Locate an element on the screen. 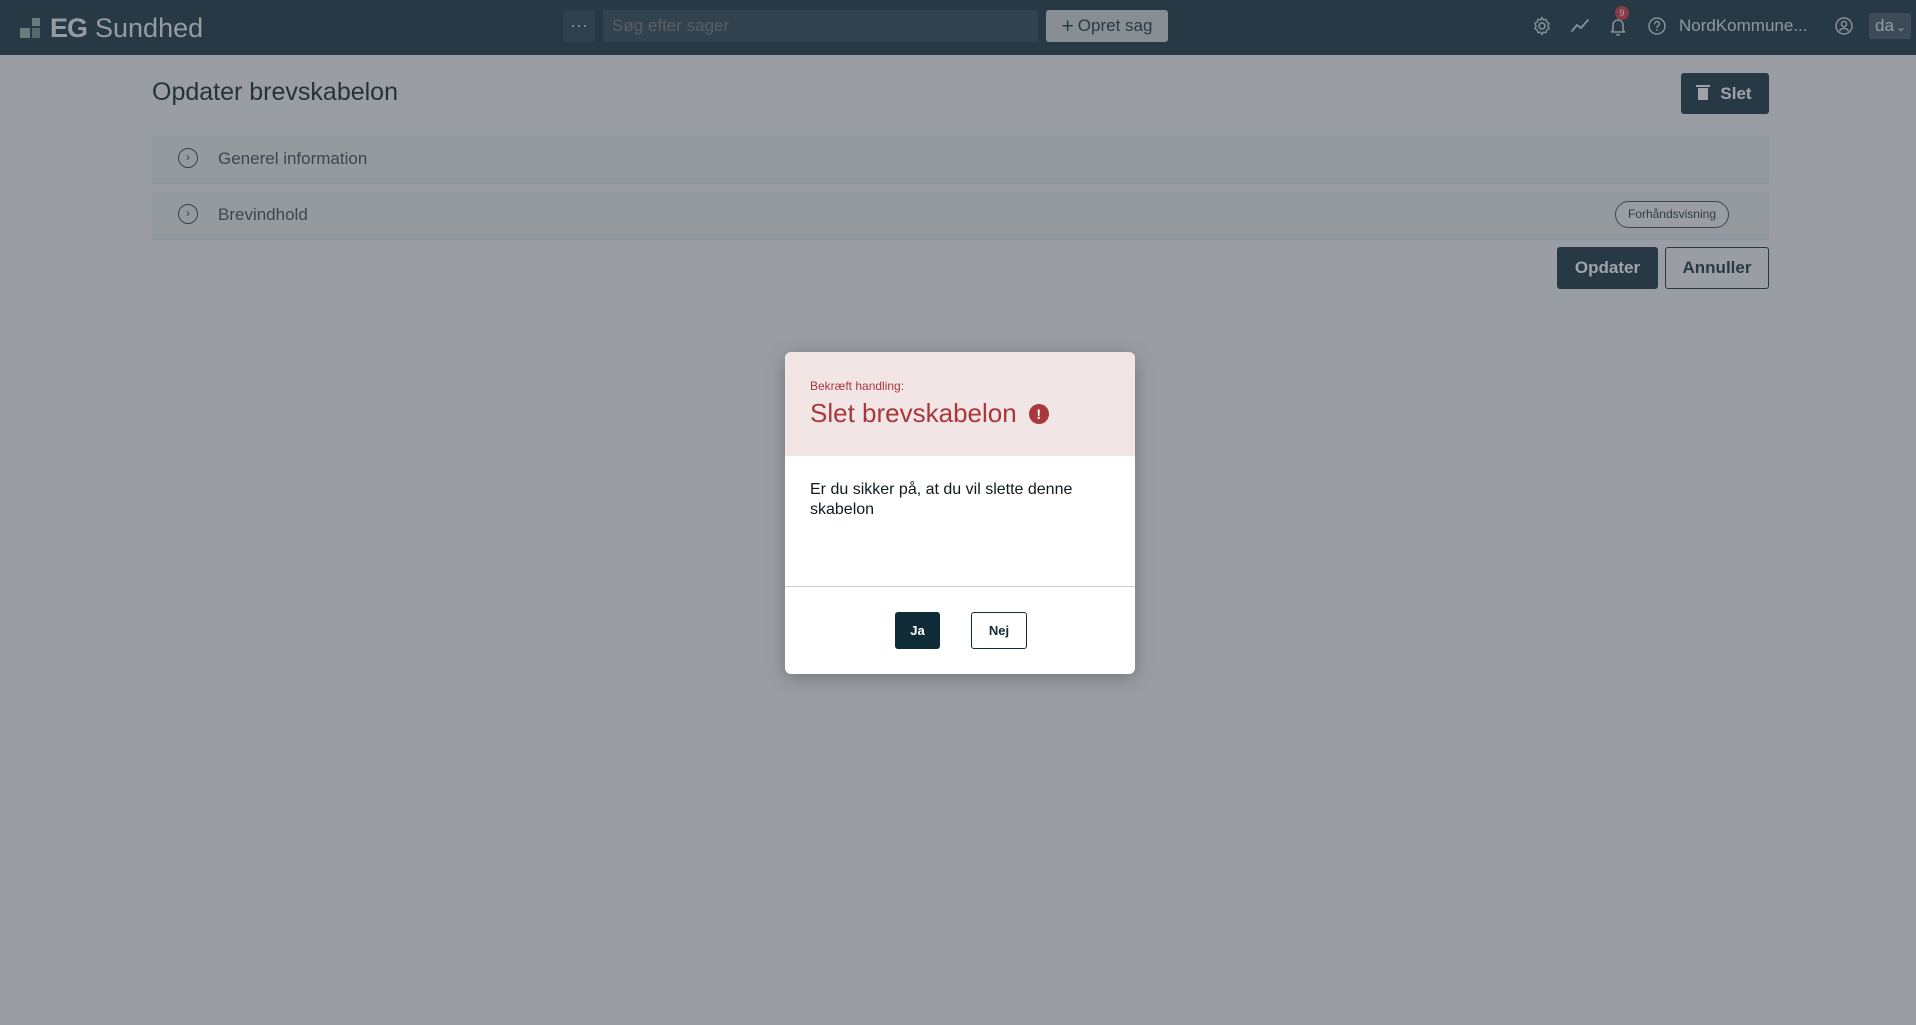  dialog-kicker: Bekræft handling: is located at coordinates (857, 386).